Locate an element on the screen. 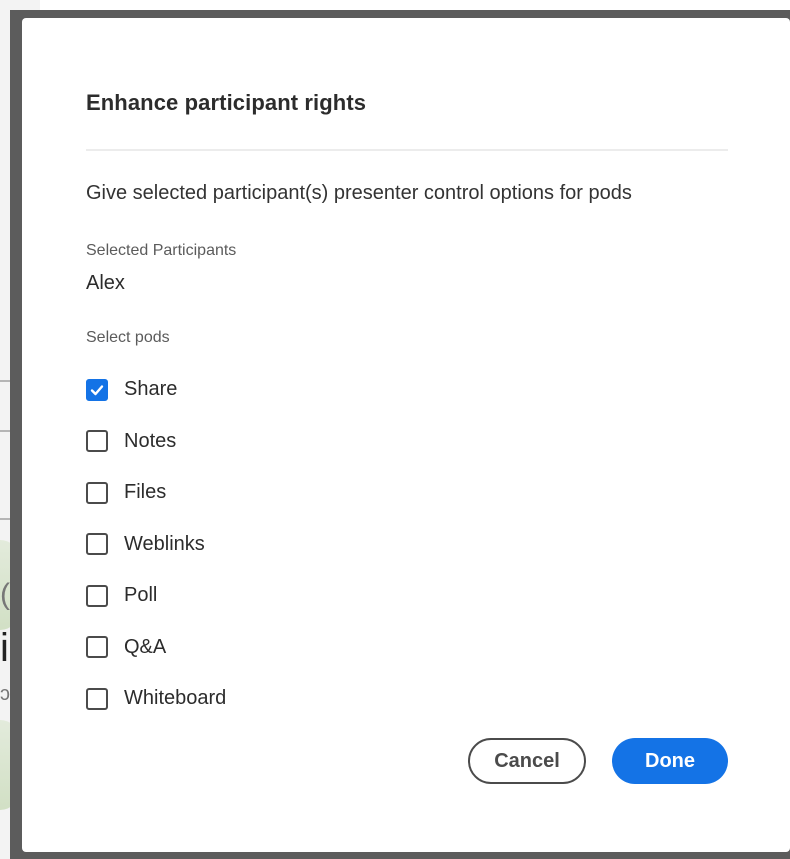 The height and width of the screenshot is (859, 790). background-text: ( is located at coordinates (5, 594).